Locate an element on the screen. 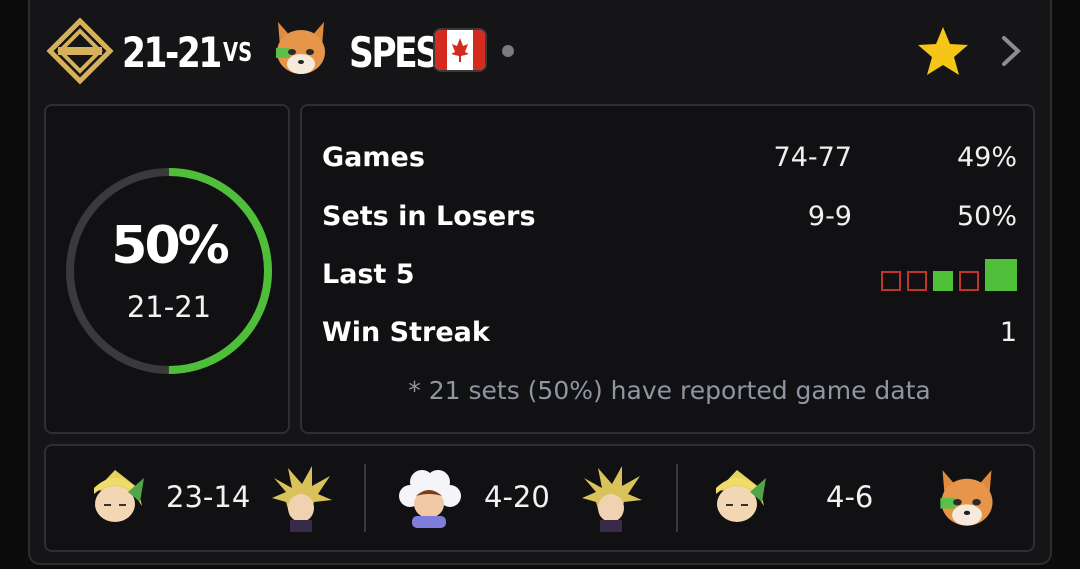 The image size is (1080, 569). losers-record: 9-9 is located at coordinates (829, 216).